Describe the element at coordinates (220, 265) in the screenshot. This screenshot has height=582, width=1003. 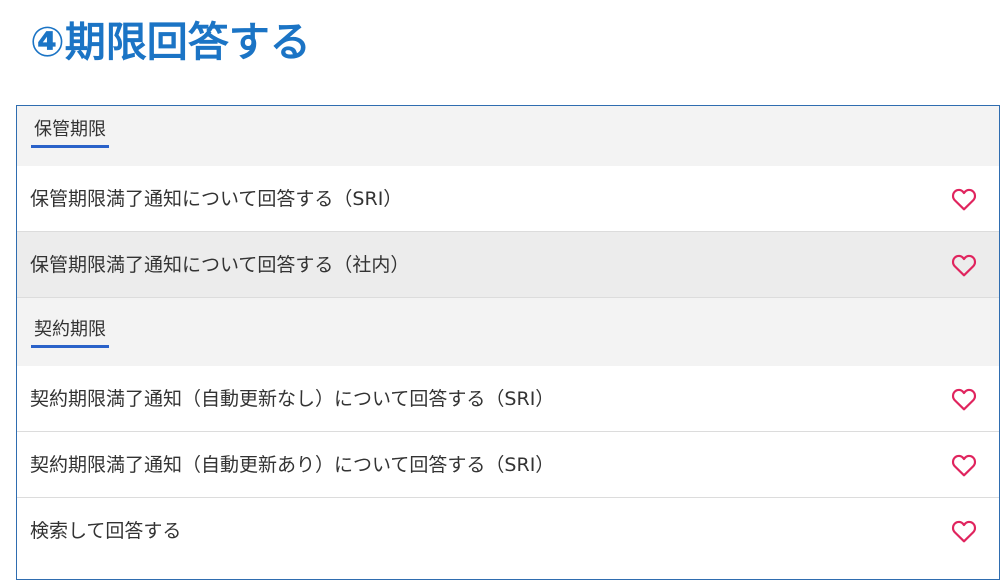
I see `menu-item-label: 保管期限満了通知について回答する（社内）` at that location.